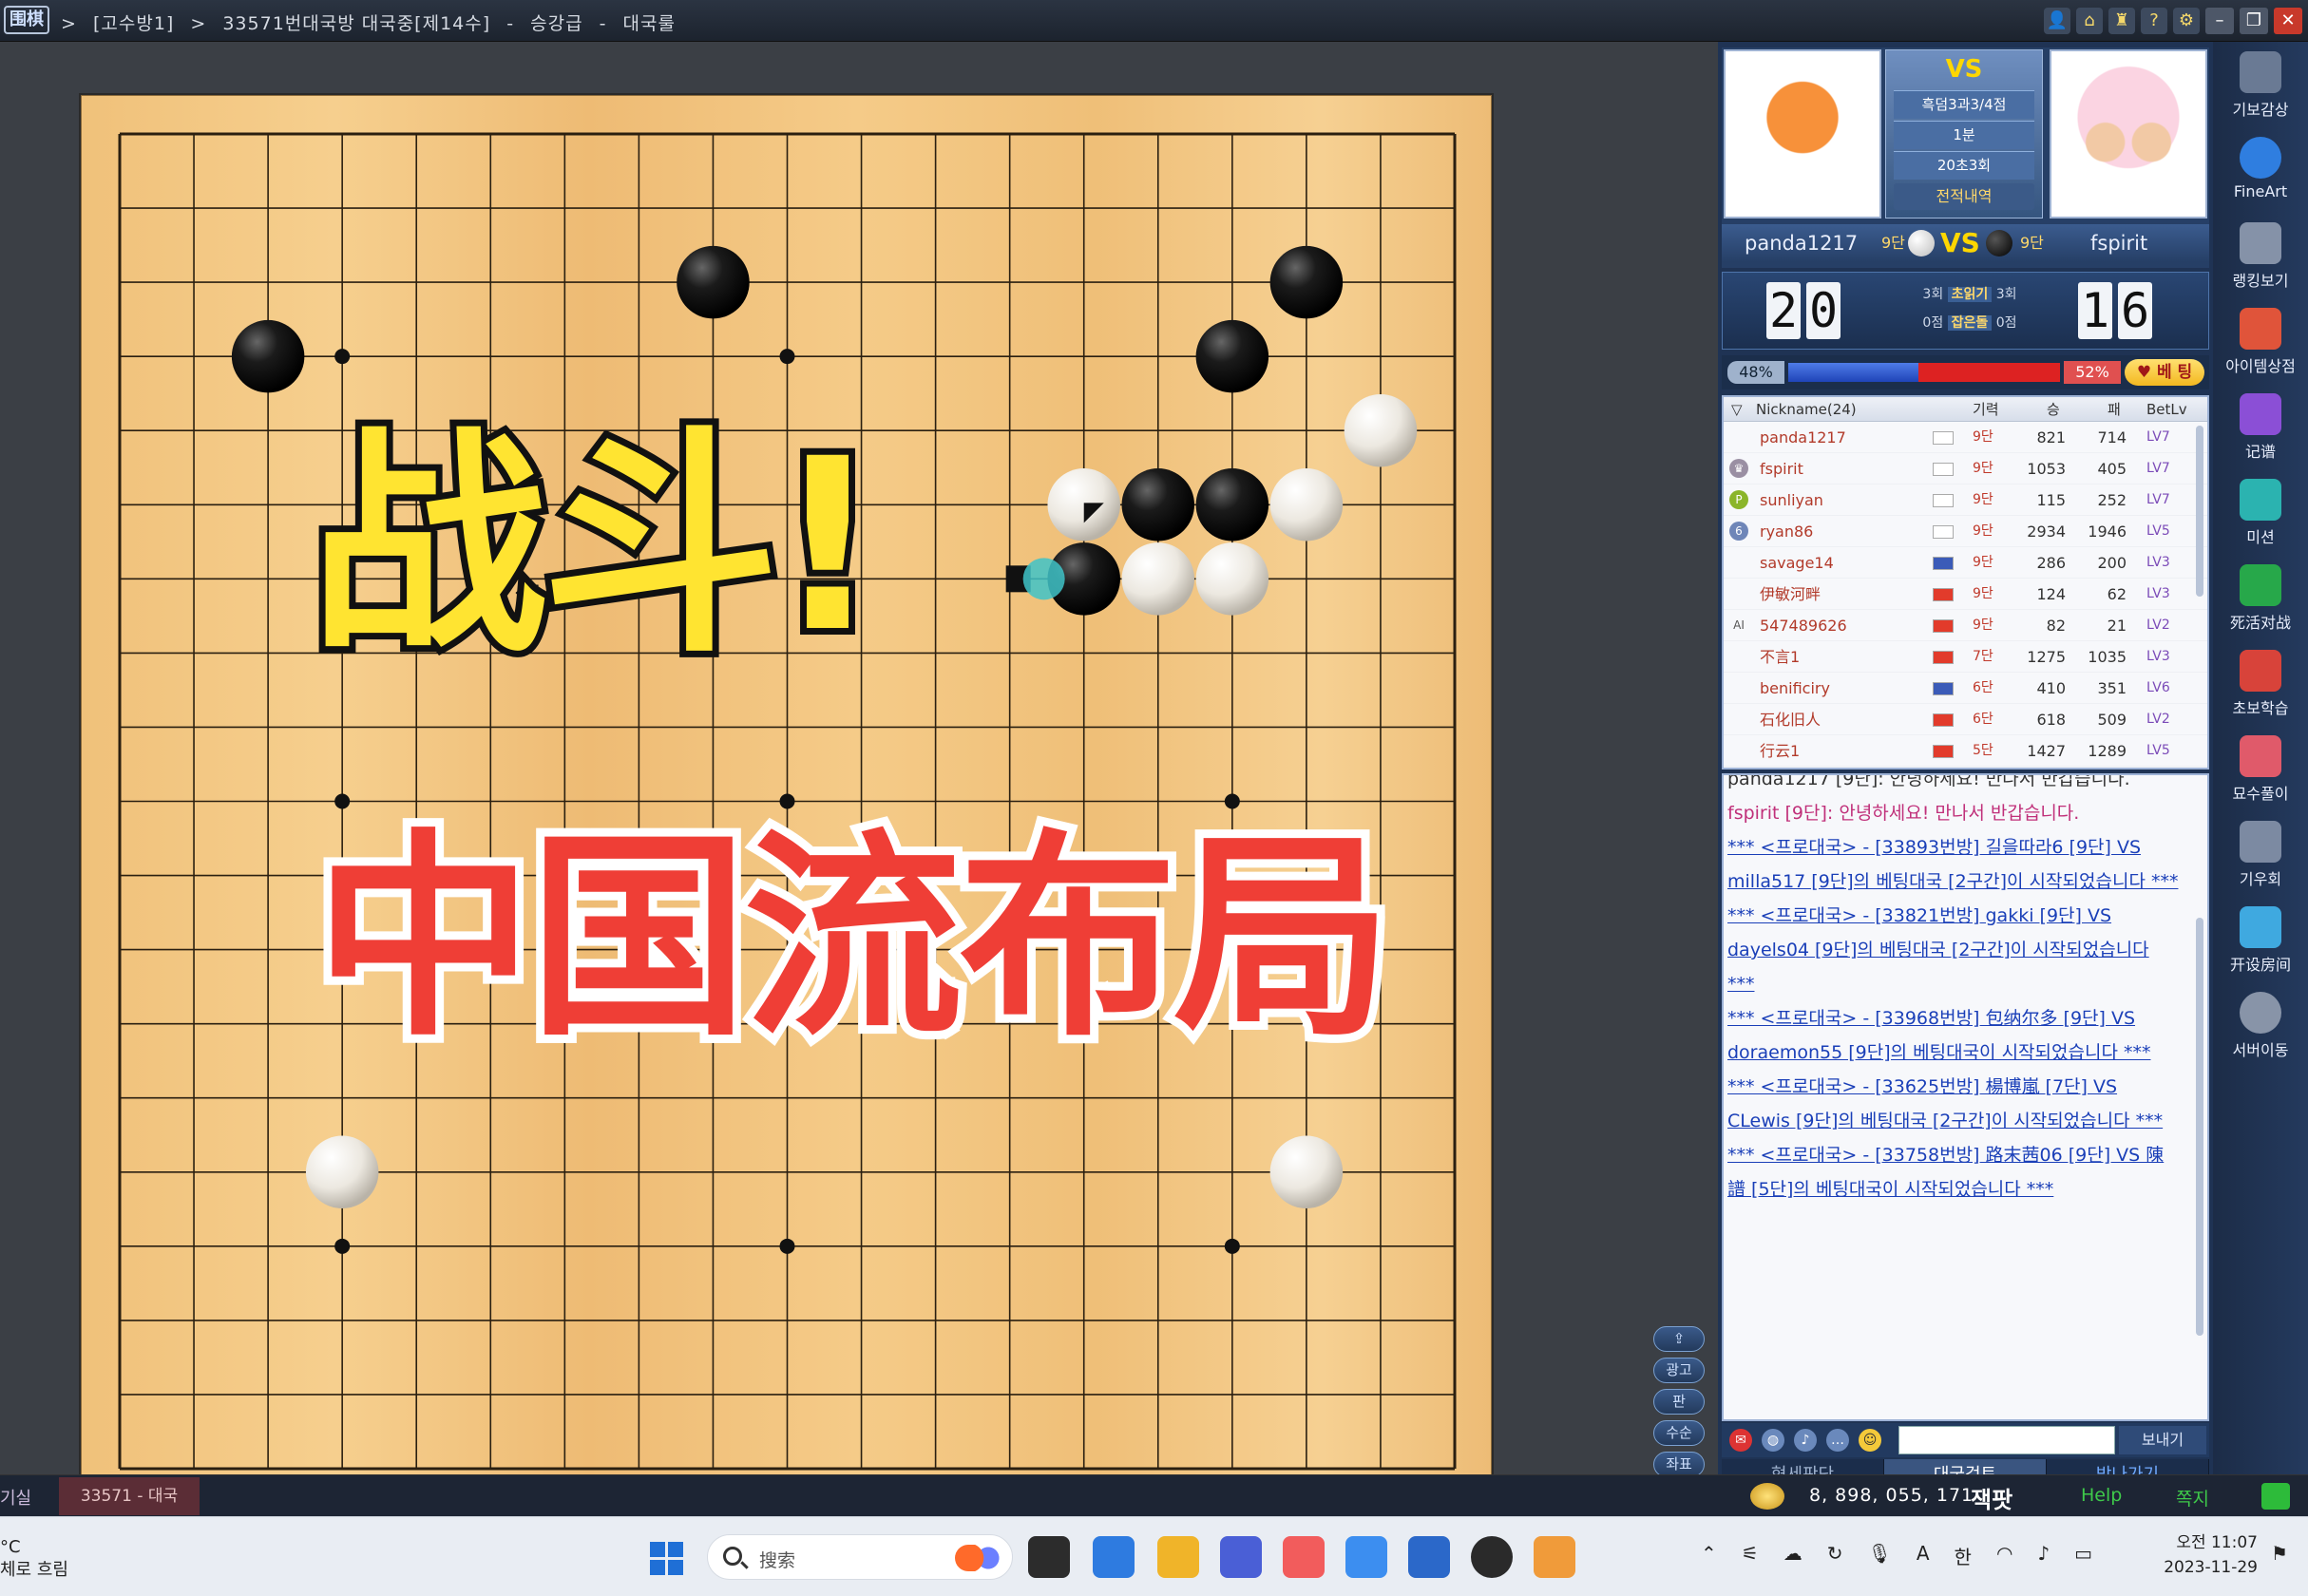 The width and height of the screenshot is (2308, 1596). Describe the element at coordinates (1806, 409) in the screenshot. I see `header-nickname: Nickname(24)` at that location.